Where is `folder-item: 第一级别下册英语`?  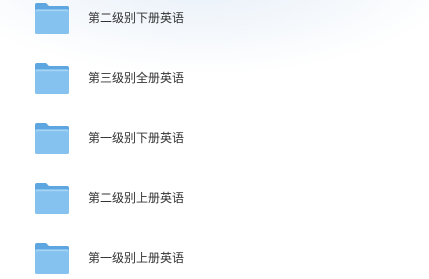 folder-item: 第一级别下册英语 is located at coordinates (214, 139).